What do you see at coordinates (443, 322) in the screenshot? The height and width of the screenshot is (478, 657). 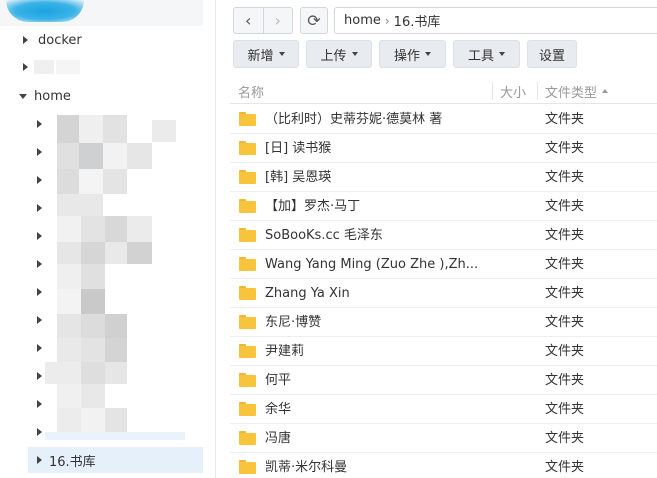 I see `table-row: 东尼·博赞 文件夹` at bounding box center [443, 322].